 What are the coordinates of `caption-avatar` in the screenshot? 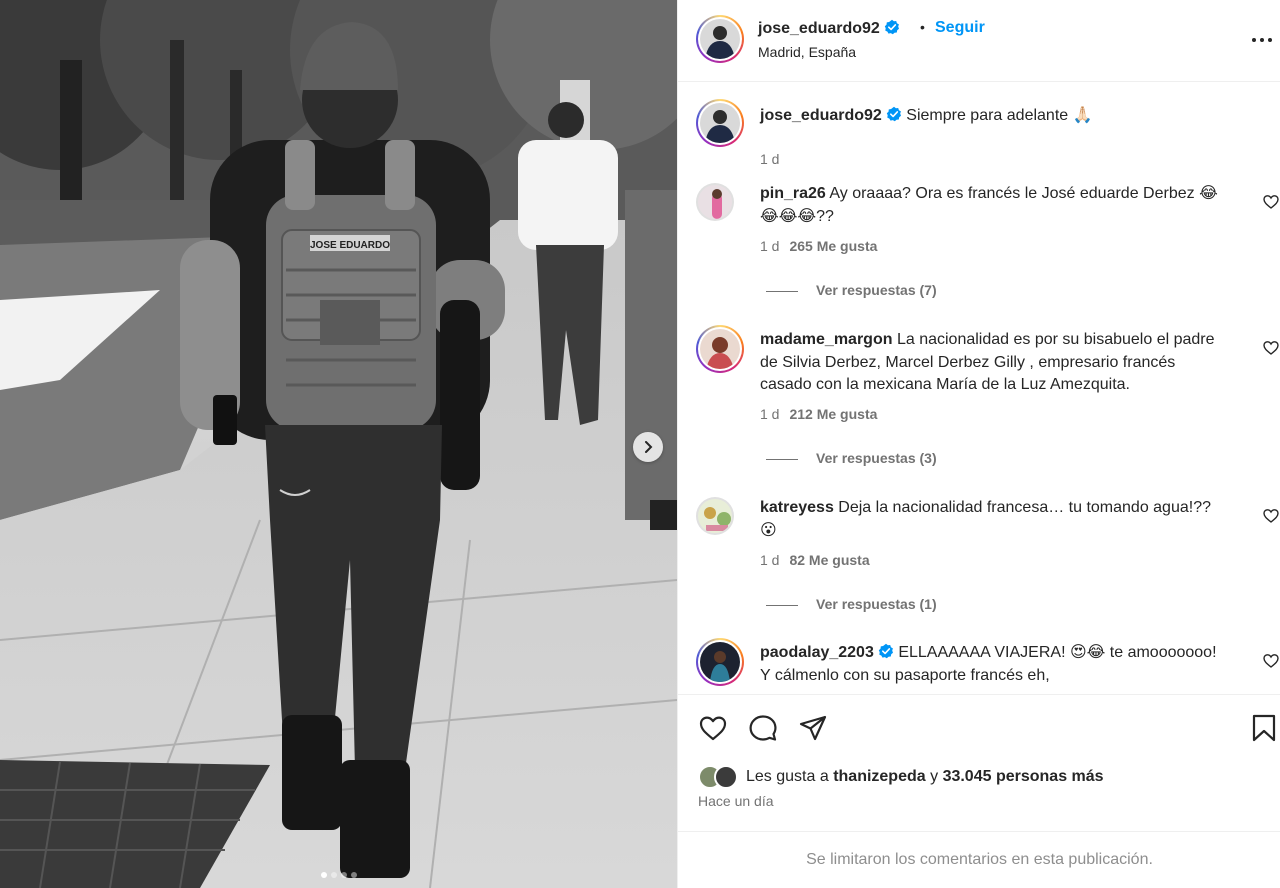 It's located at (720, 123).